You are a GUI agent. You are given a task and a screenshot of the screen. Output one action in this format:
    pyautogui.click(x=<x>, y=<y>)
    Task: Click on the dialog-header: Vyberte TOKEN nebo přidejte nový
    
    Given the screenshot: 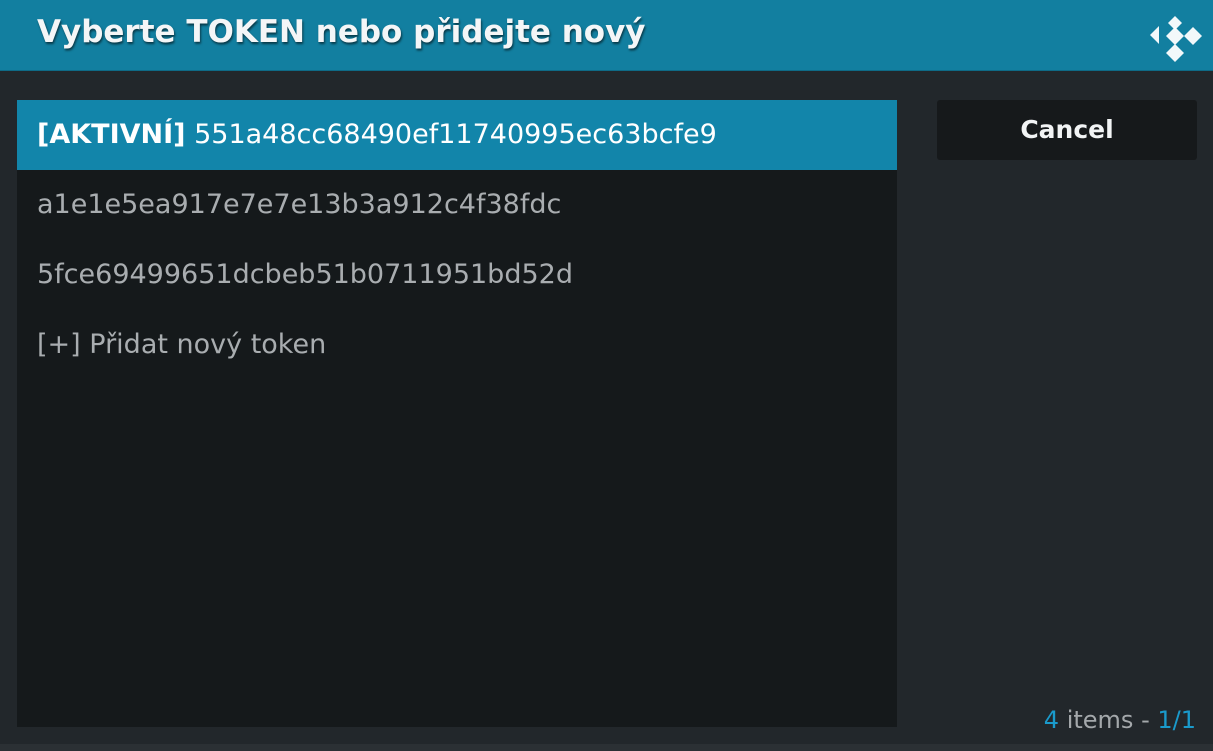 What is the action you would take?
    pyautogui.click(x=606, y=35)
    